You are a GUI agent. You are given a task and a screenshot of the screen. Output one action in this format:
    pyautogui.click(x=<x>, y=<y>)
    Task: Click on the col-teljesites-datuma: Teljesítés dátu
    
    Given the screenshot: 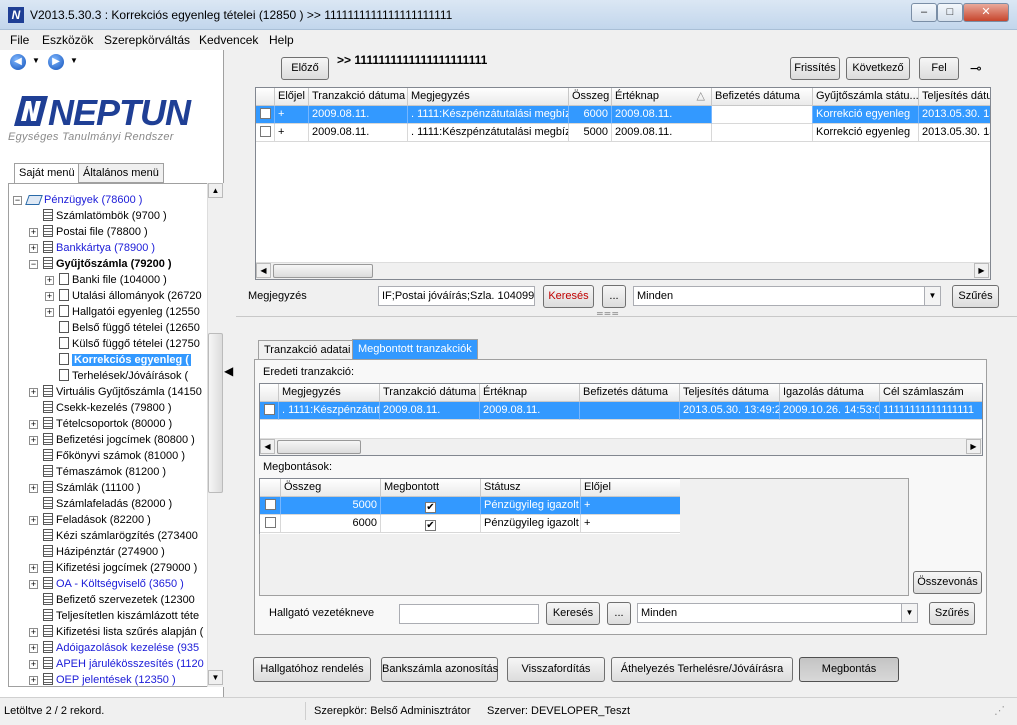 What is the action you would take?
    pyautogui.click(x=954, y=97)
    